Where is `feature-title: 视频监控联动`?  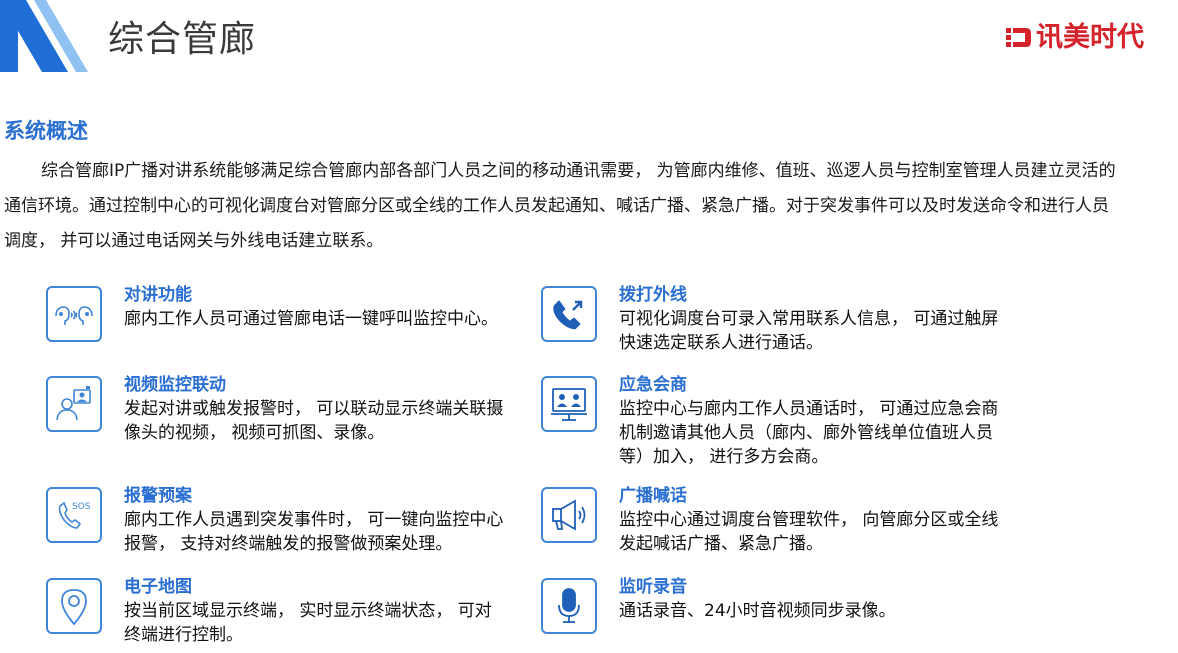
feature-title: 视频监控联动 is located at coordinates (175, 385).